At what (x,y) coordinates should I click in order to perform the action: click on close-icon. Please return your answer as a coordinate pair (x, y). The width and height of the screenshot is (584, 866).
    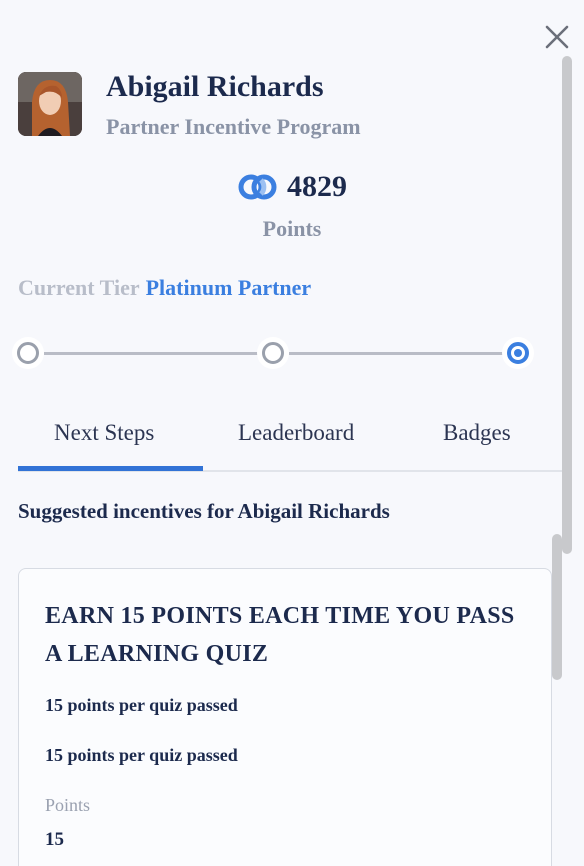
    Looking at the image, I should click on (557, 37).